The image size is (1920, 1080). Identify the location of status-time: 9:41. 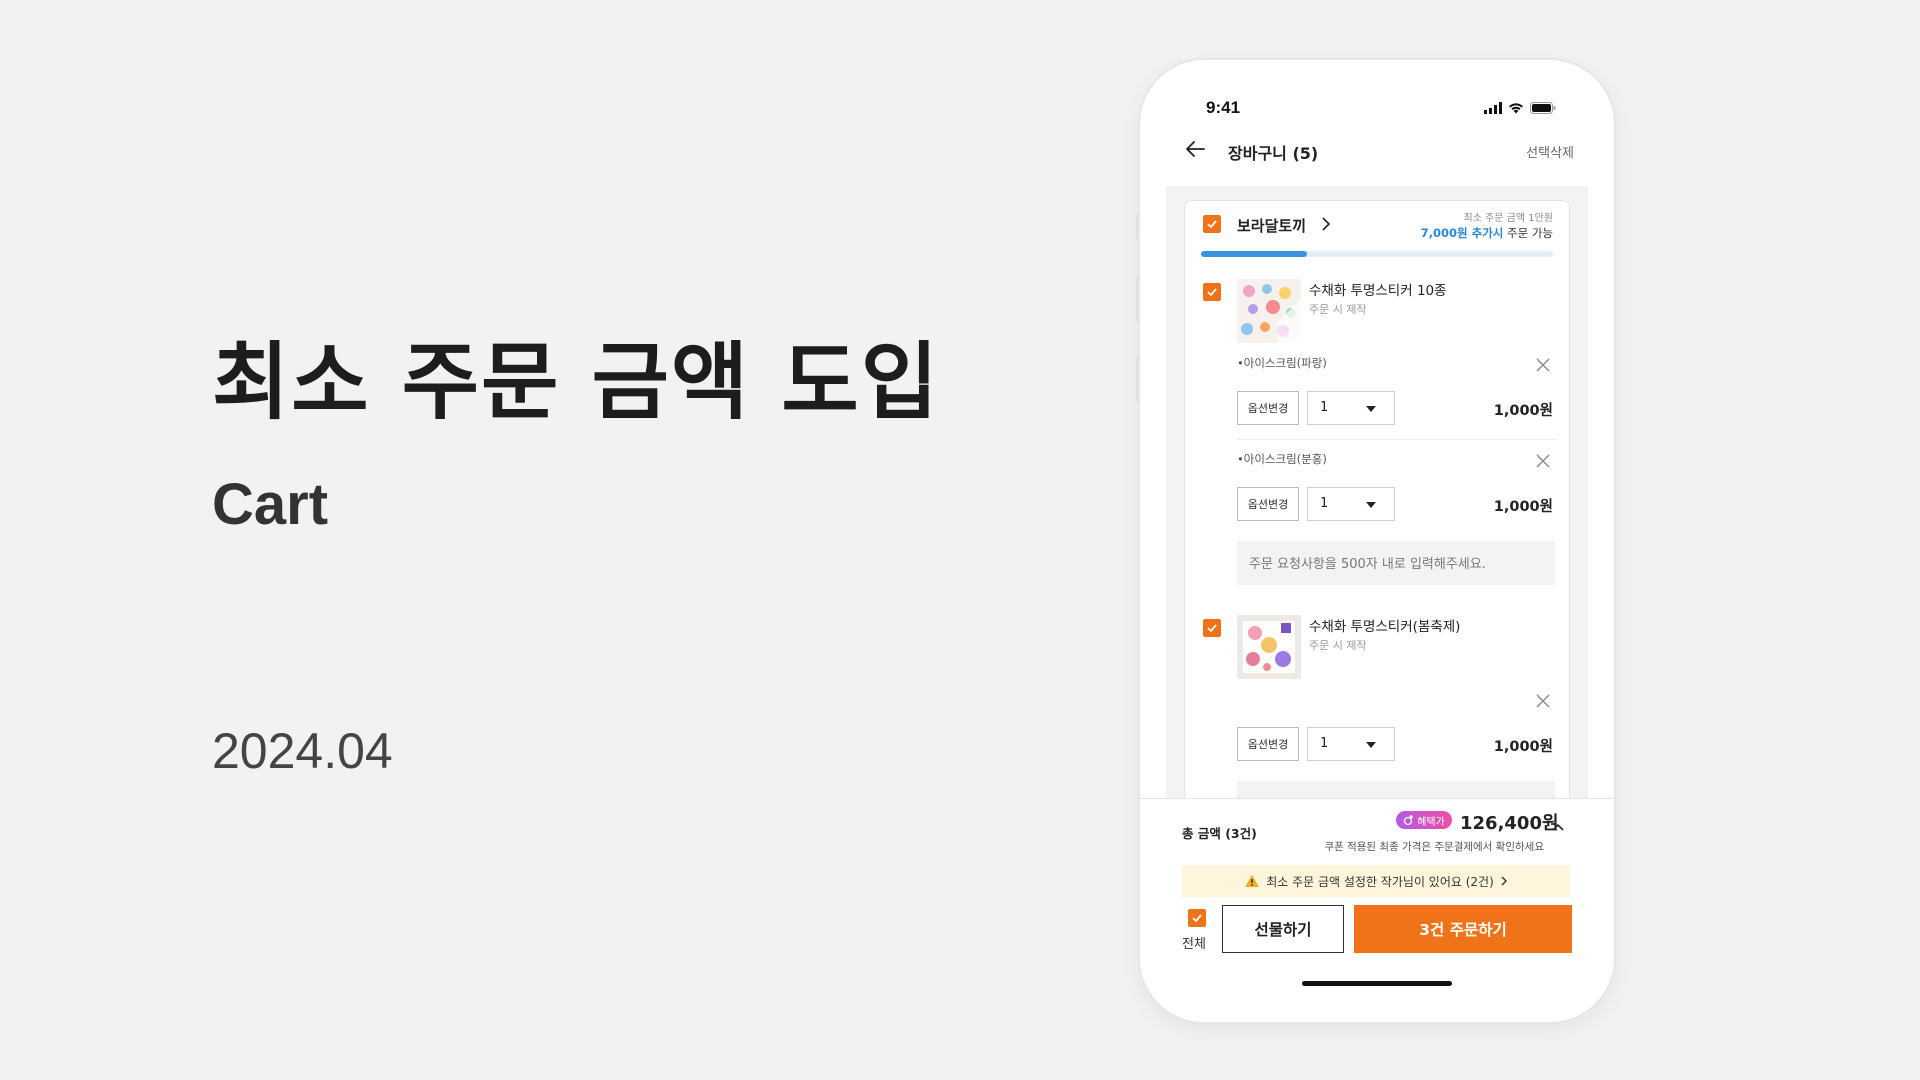
(1223, 107).